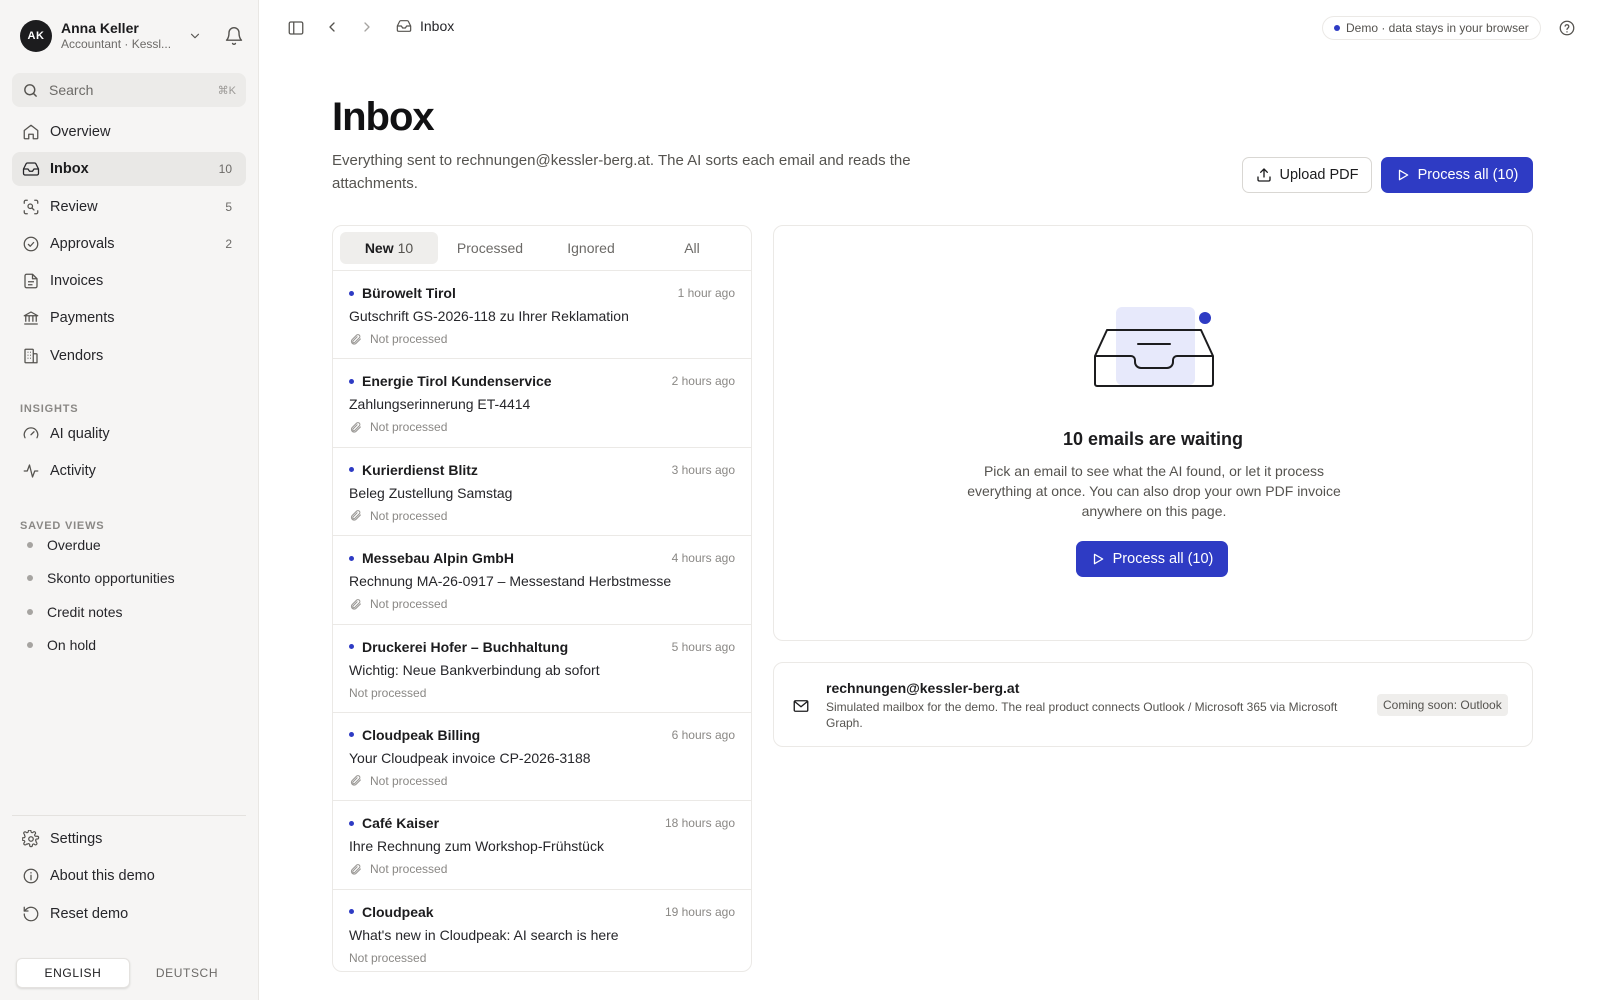  Describe the element at coordinates (31, 318) in the screenshot. I see `bank-icon` at that location.